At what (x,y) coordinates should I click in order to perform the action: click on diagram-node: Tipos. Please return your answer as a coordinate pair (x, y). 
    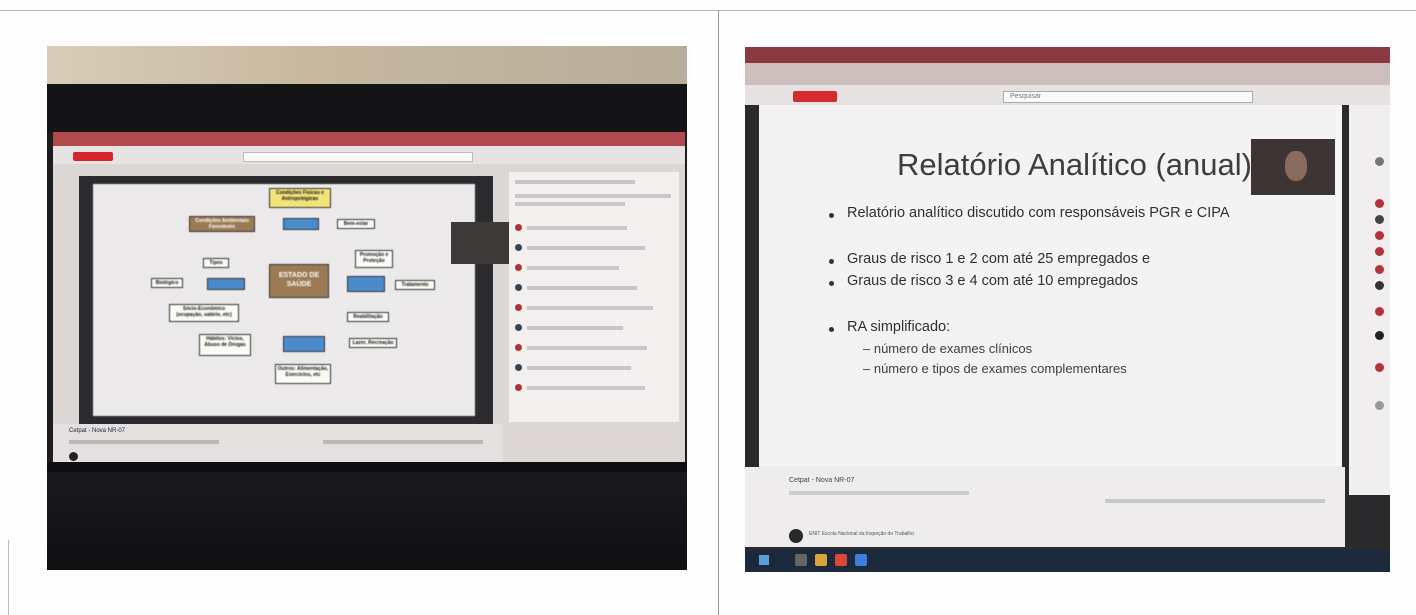
    Looking at the image, I should click on (216, 263).